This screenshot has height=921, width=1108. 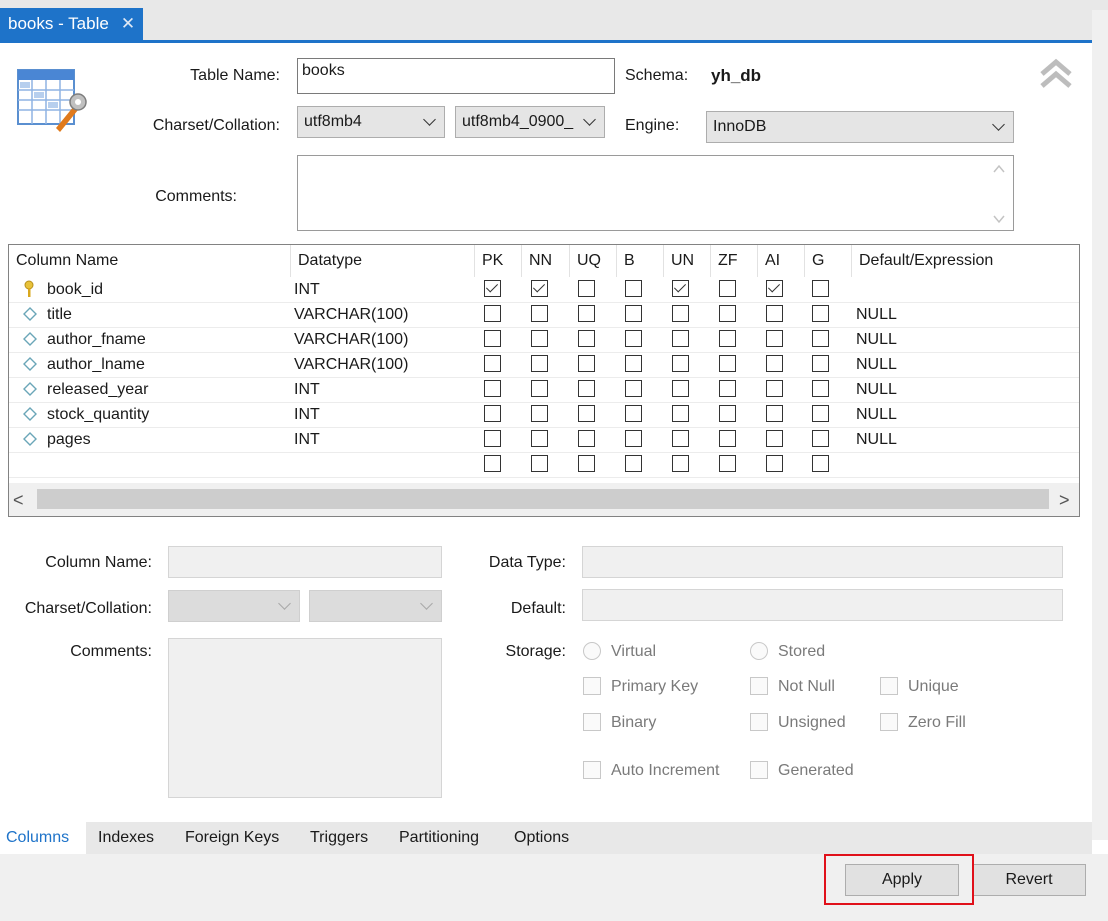 I want to click on zero-fill-checkbox, so click(x=889, y=722).